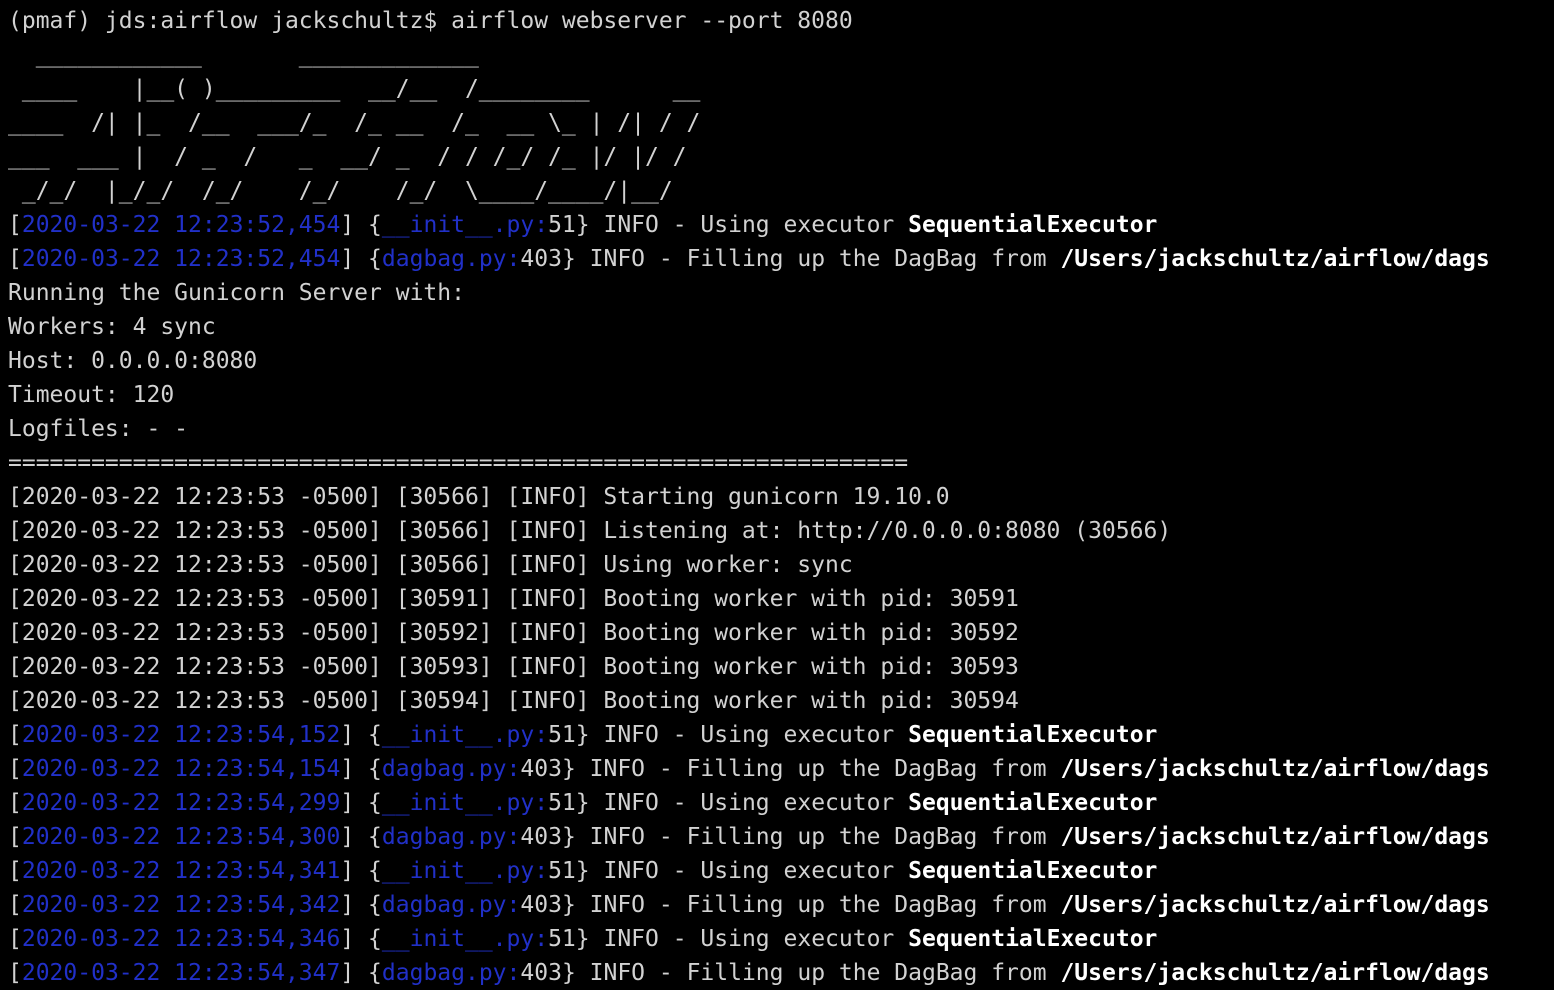 Image resolution: width=1554 pixels, height=990 pixels. Describe the element at coordinates (243, 55) in the screenshot. I see `banner-line: ____________ _____________` at that location.